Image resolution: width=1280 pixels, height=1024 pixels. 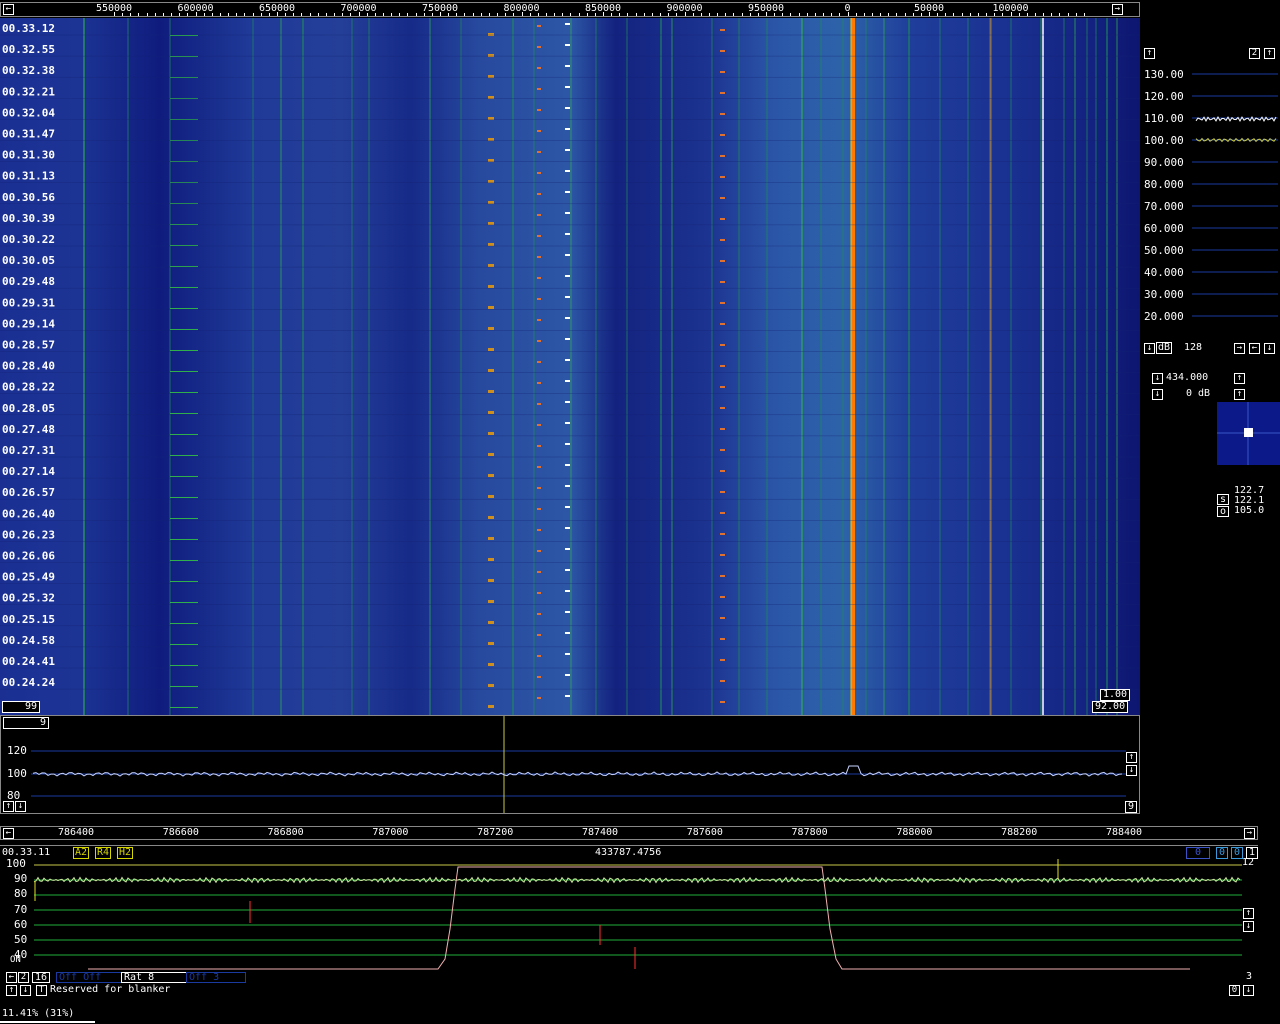 What do you see at coordinates (89, 977) in the screenshot?
I see `ctrl-field-1: Off Off` at bounding box center [89, 977].